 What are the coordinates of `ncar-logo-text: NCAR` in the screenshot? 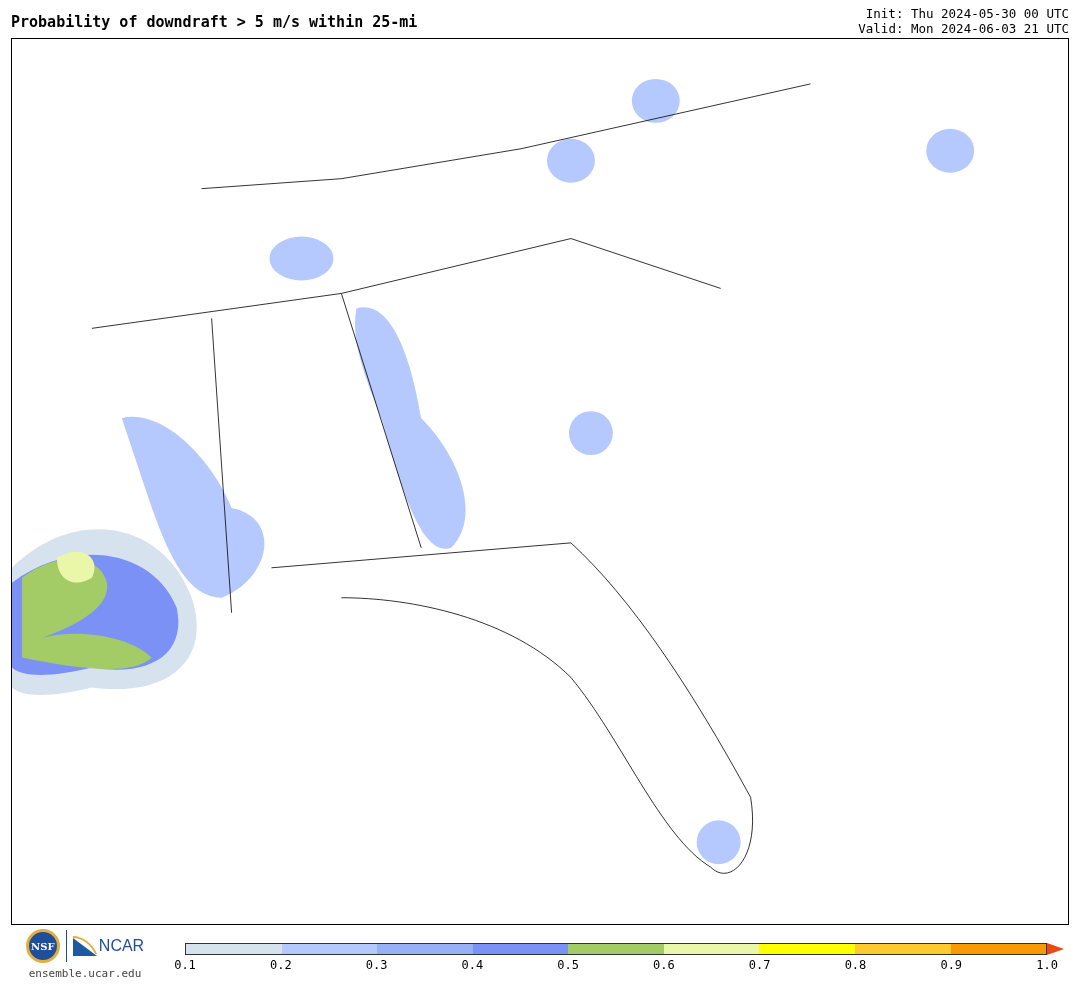 It's located at (121, 946).